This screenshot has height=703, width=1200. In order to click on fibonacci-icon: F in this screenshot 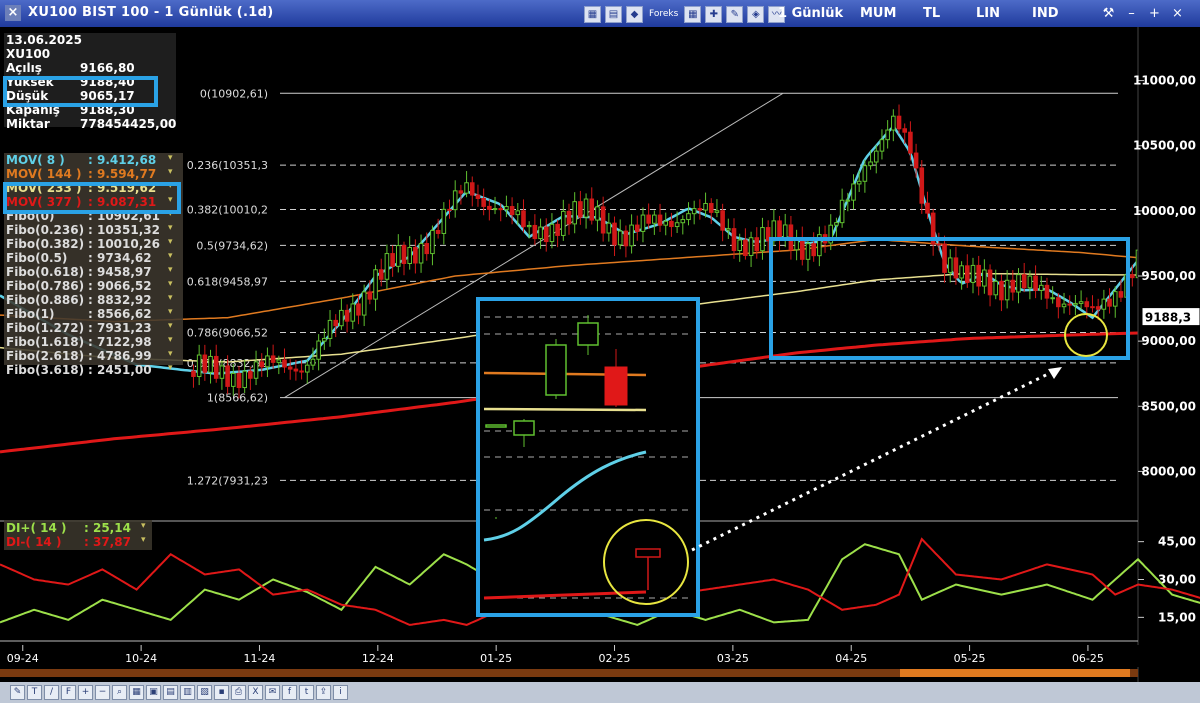, I will do `click(68, 692)`.